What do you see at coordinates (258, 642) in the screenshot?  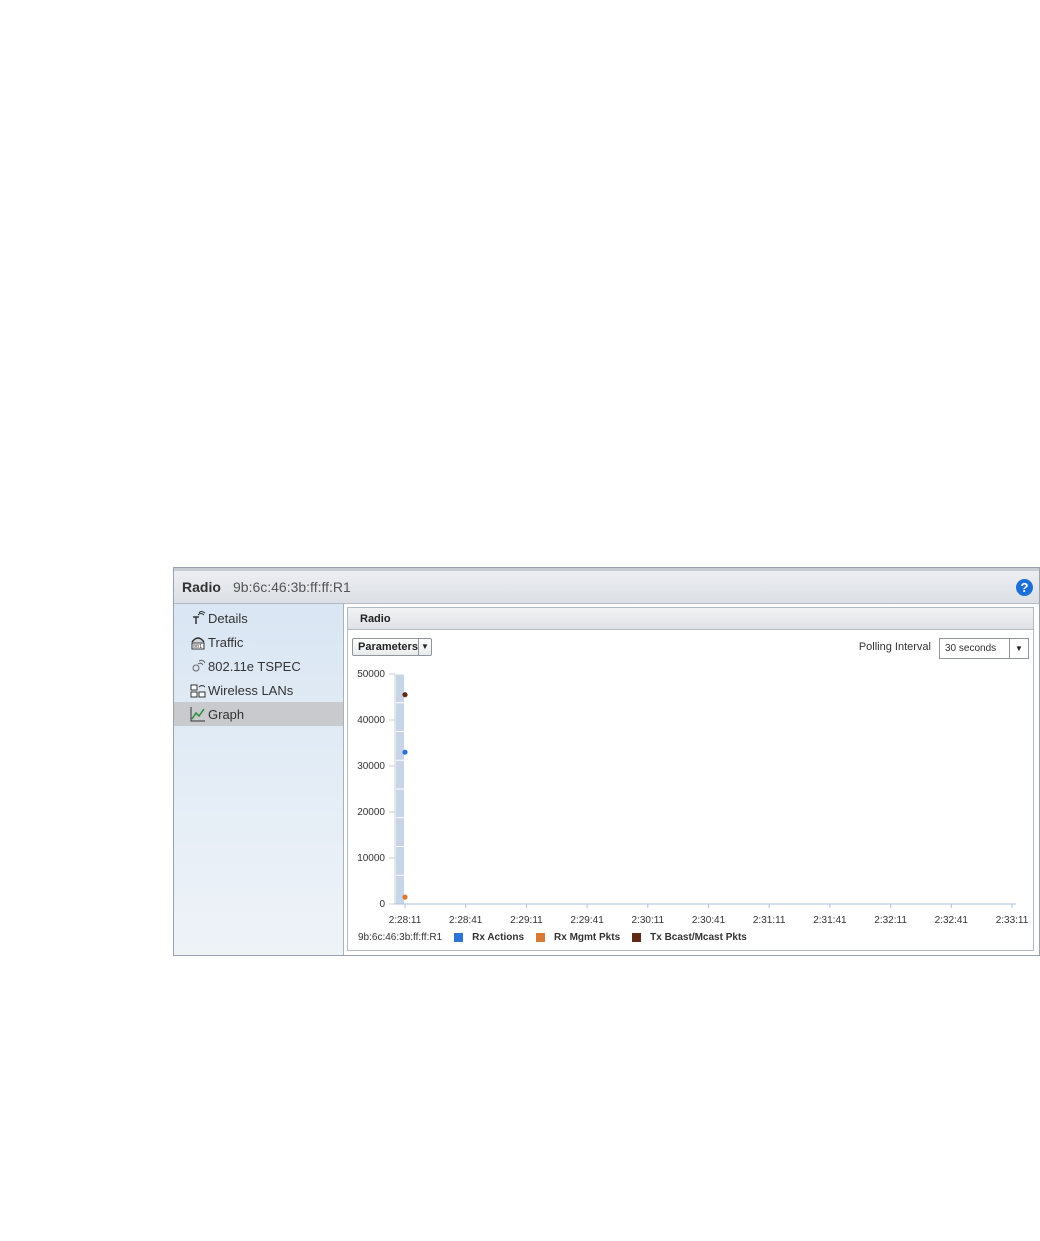 I see `sidebar-item-traffic: 001 Traffic` at bounding box center [258, 642].